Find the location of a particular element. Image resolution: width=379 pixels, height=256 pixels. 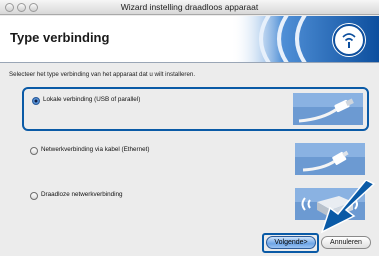

window-title: Wizard instelling draadloos apparaat is located at coordinates (189, 7).